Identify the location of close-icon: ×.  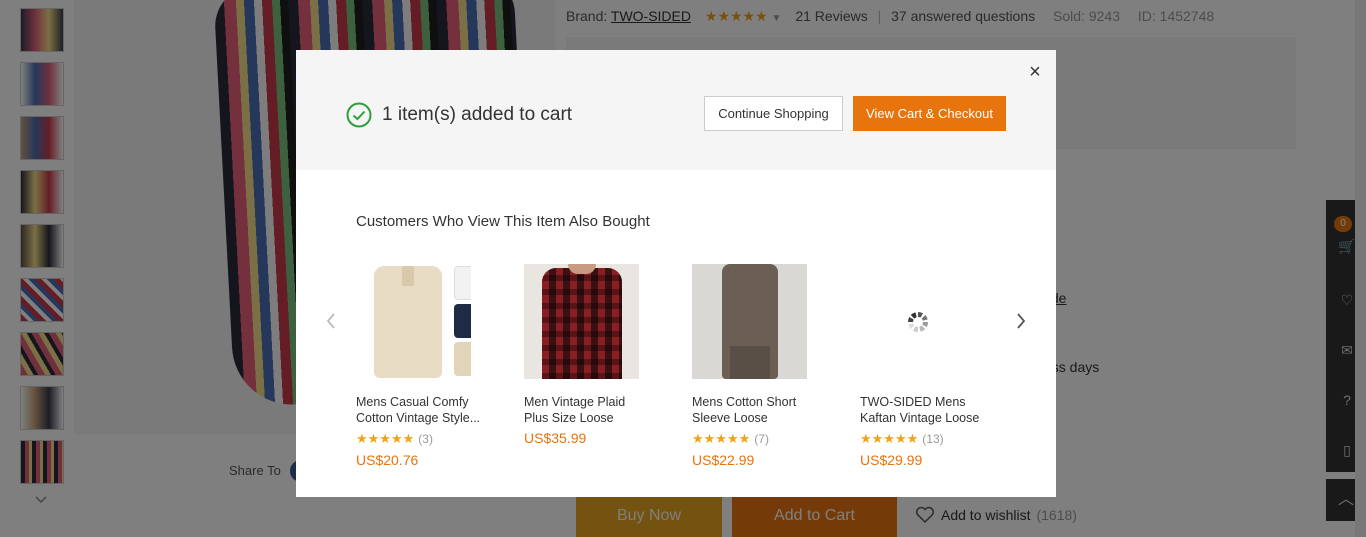
(1035, 72).